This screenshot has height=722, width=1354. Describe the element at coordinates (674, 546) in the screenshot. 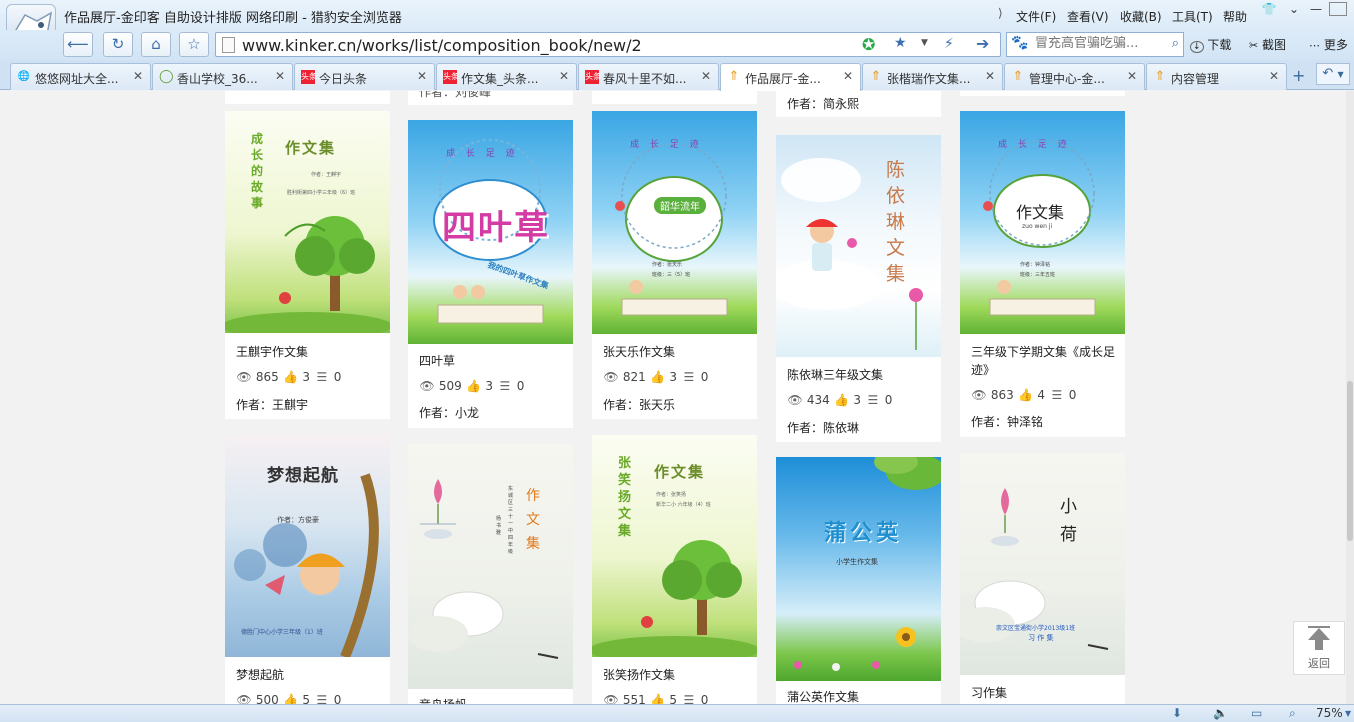

I see `work-cover-image: 作文集 张笑扬文集 作者：张笑扬 新华二小 六年级（4）班` at that location.